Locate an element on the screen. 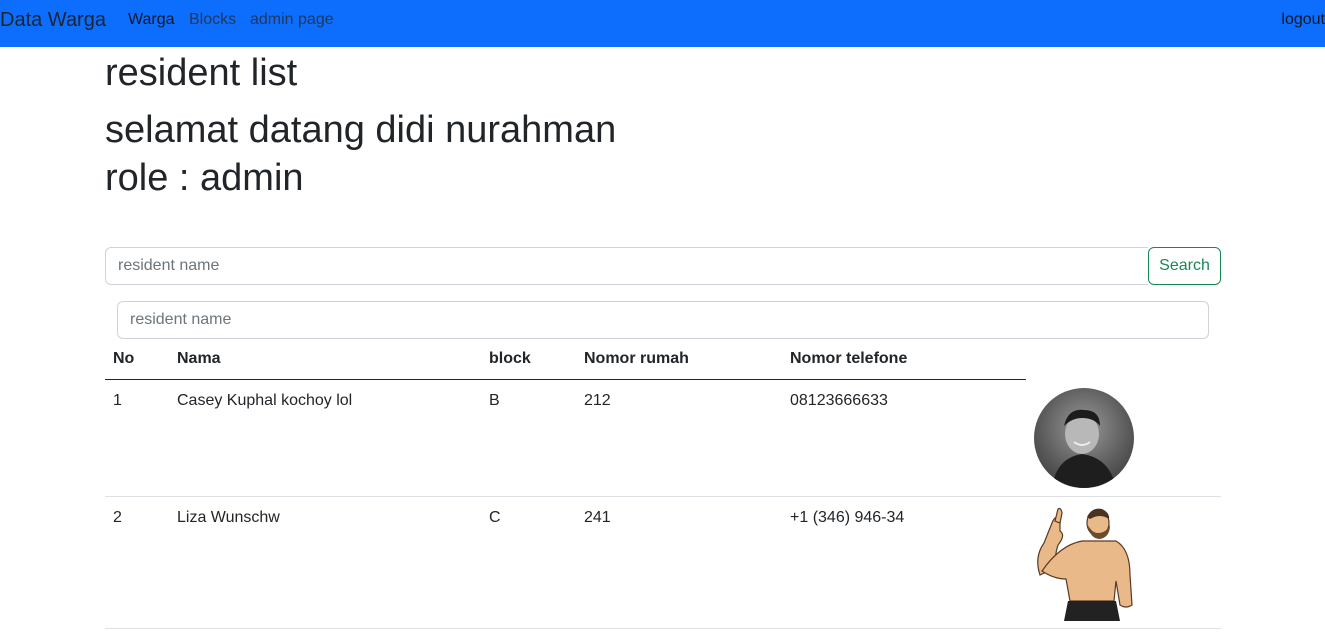 Image resolution: width=1325 pixels, height=638 pixels. header-no: No is located at coordinates (124, 358).